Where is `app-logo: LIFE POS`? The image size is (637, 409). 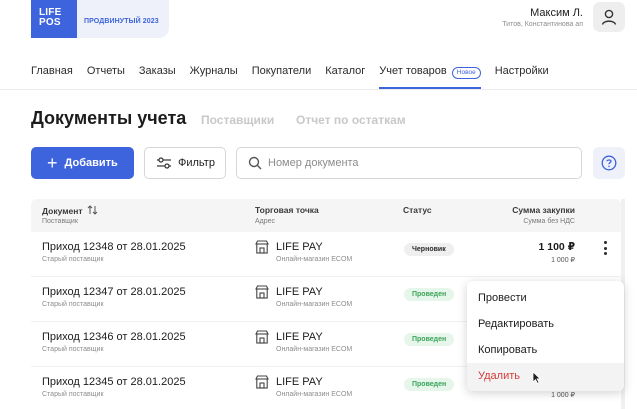 app-logo: LIFE POS is located at coordinates (54, 19).